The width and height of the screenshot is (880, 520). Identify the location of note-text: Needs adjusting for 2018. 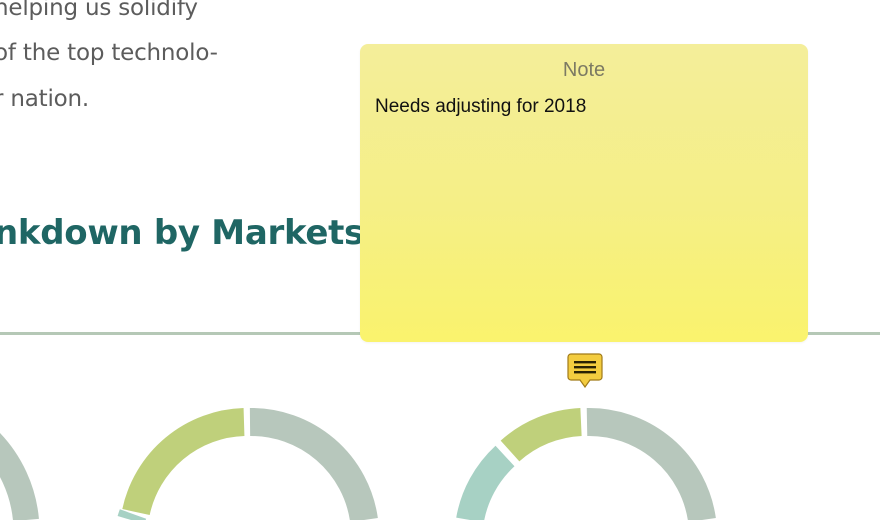
(480, 107).